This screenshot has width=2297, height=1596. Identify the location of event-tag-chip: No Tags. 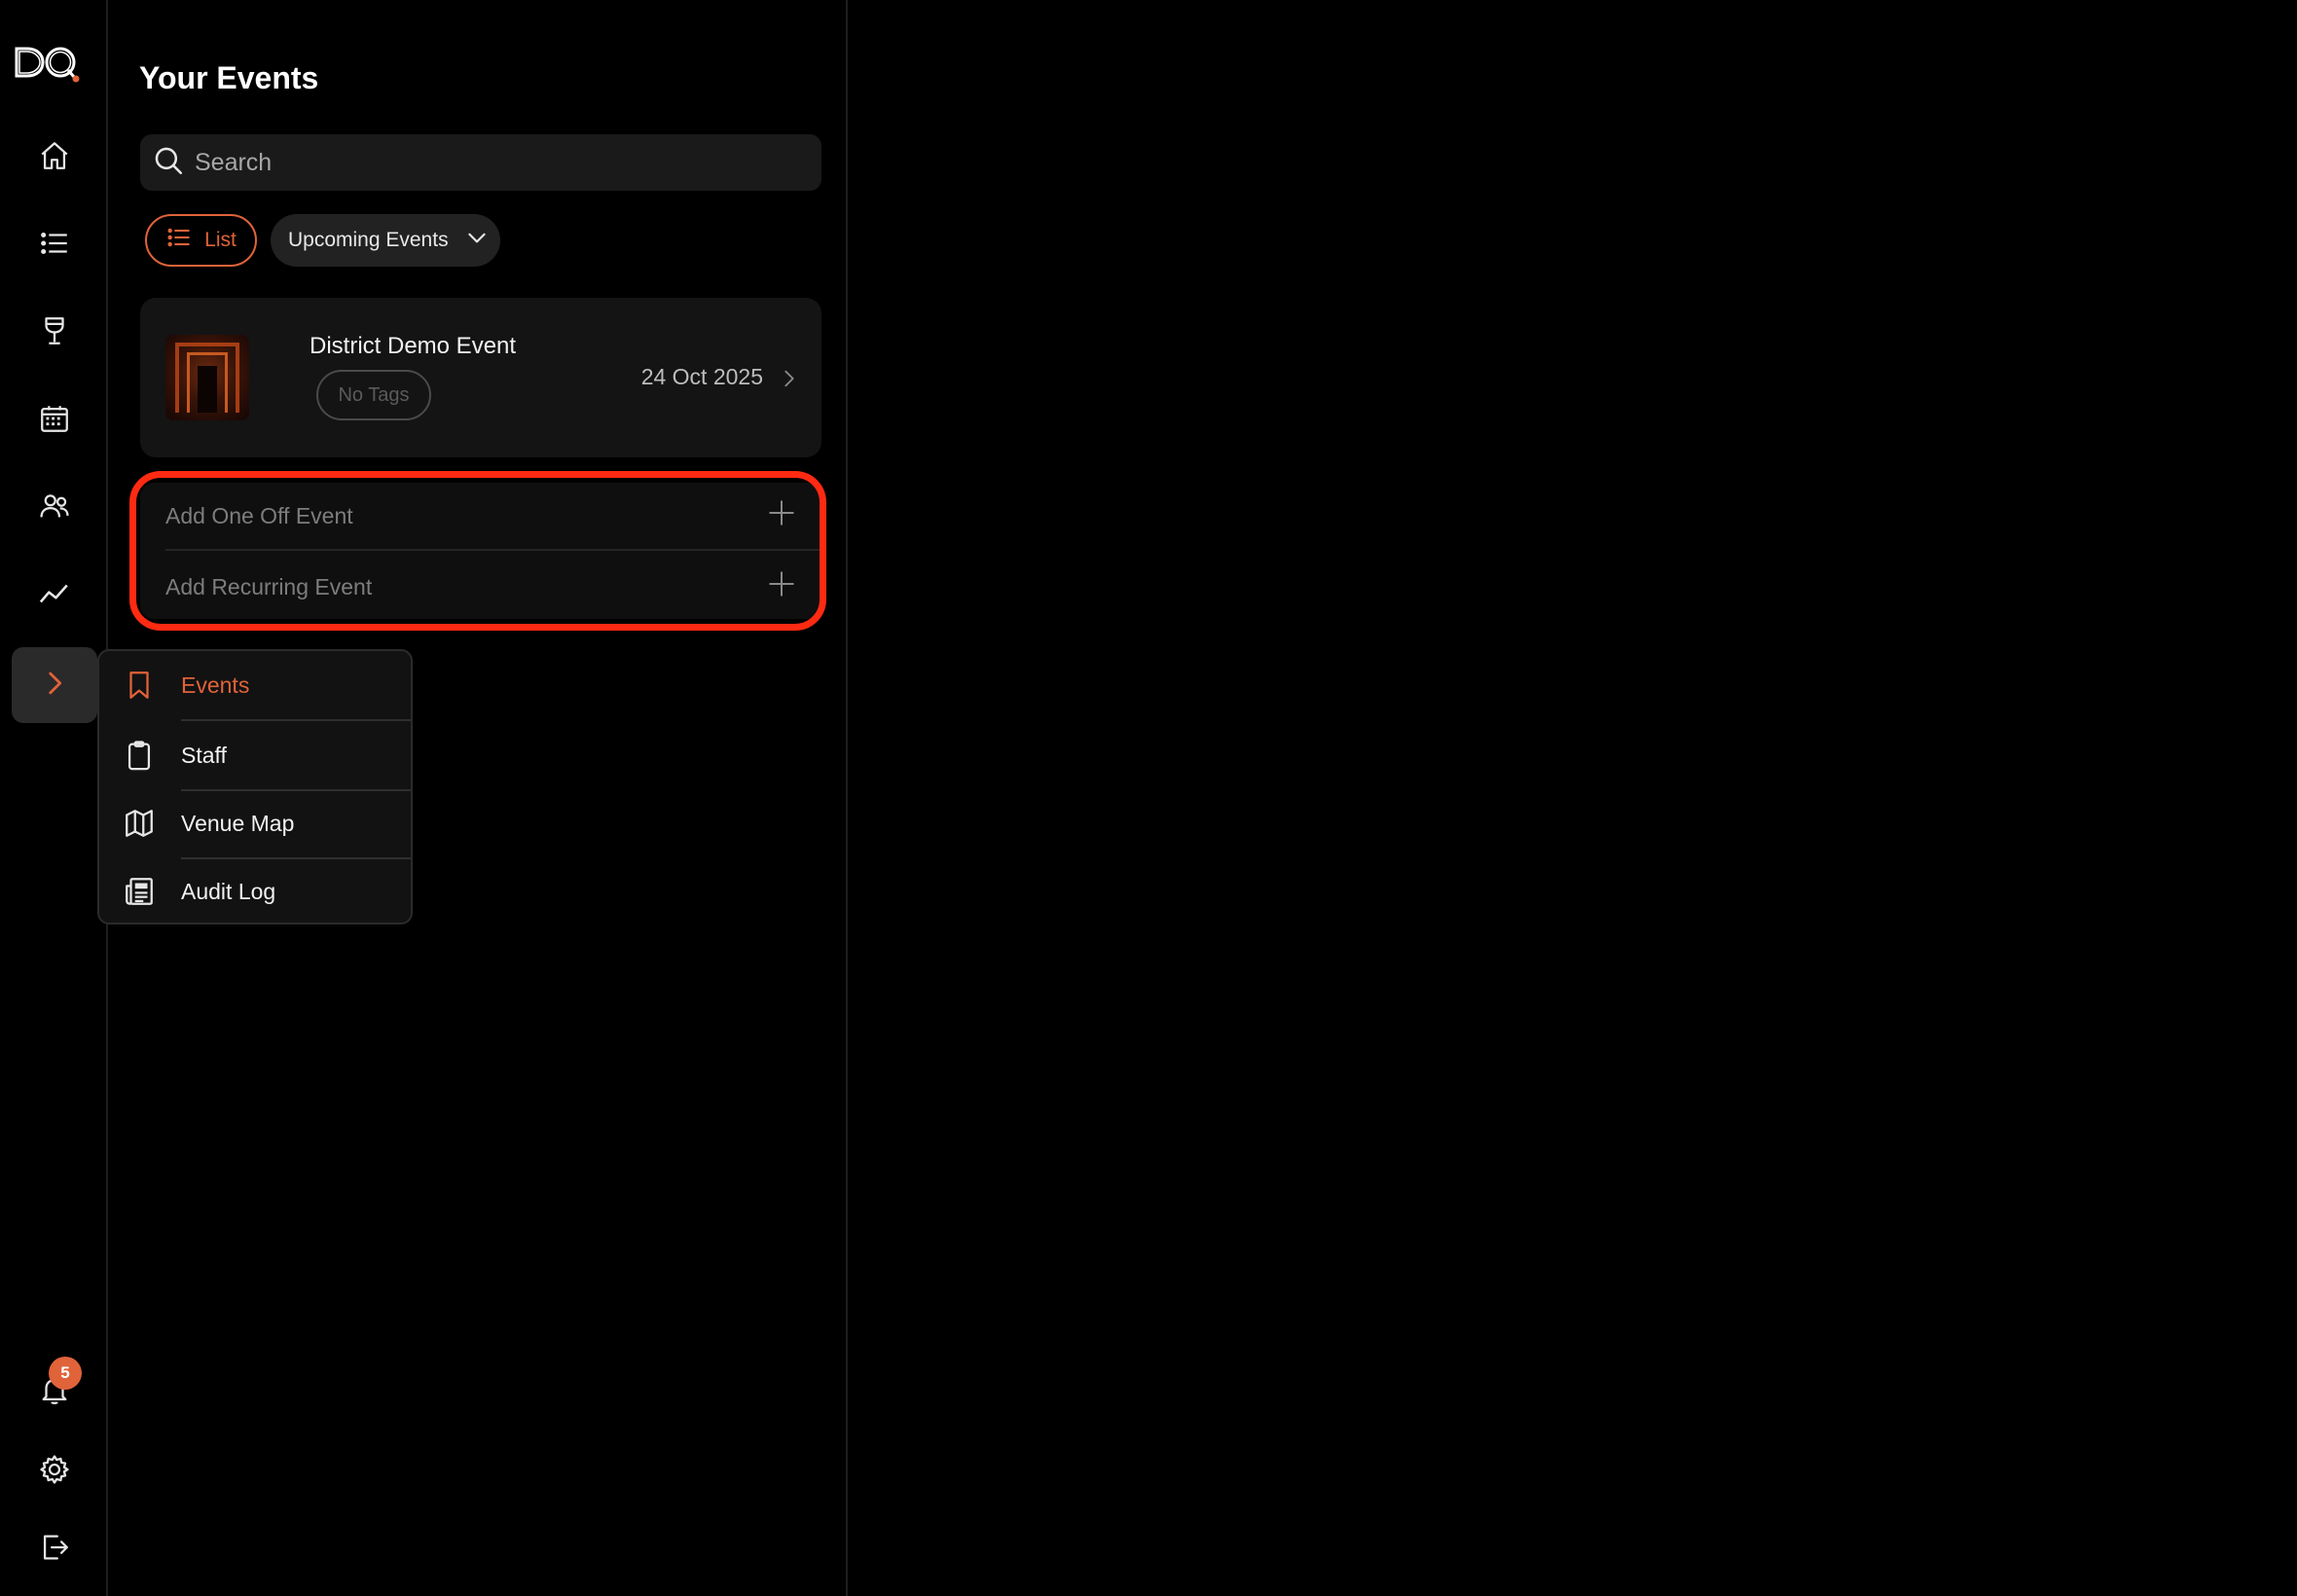
(373, 395).